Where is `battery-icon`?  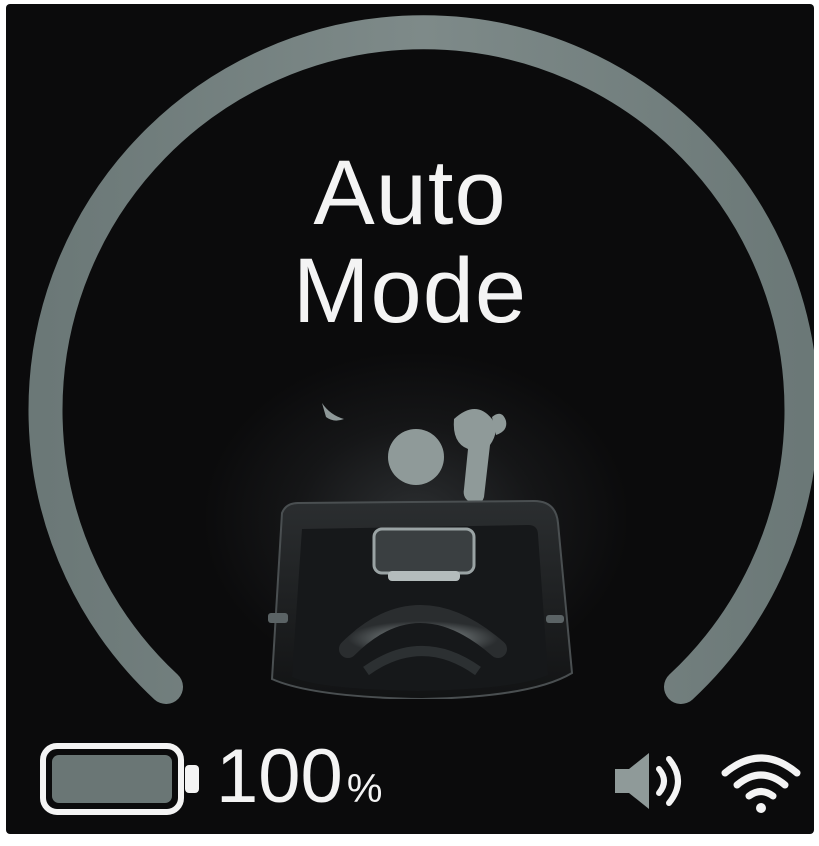 battery-icon is located at coordinates (119, 779).